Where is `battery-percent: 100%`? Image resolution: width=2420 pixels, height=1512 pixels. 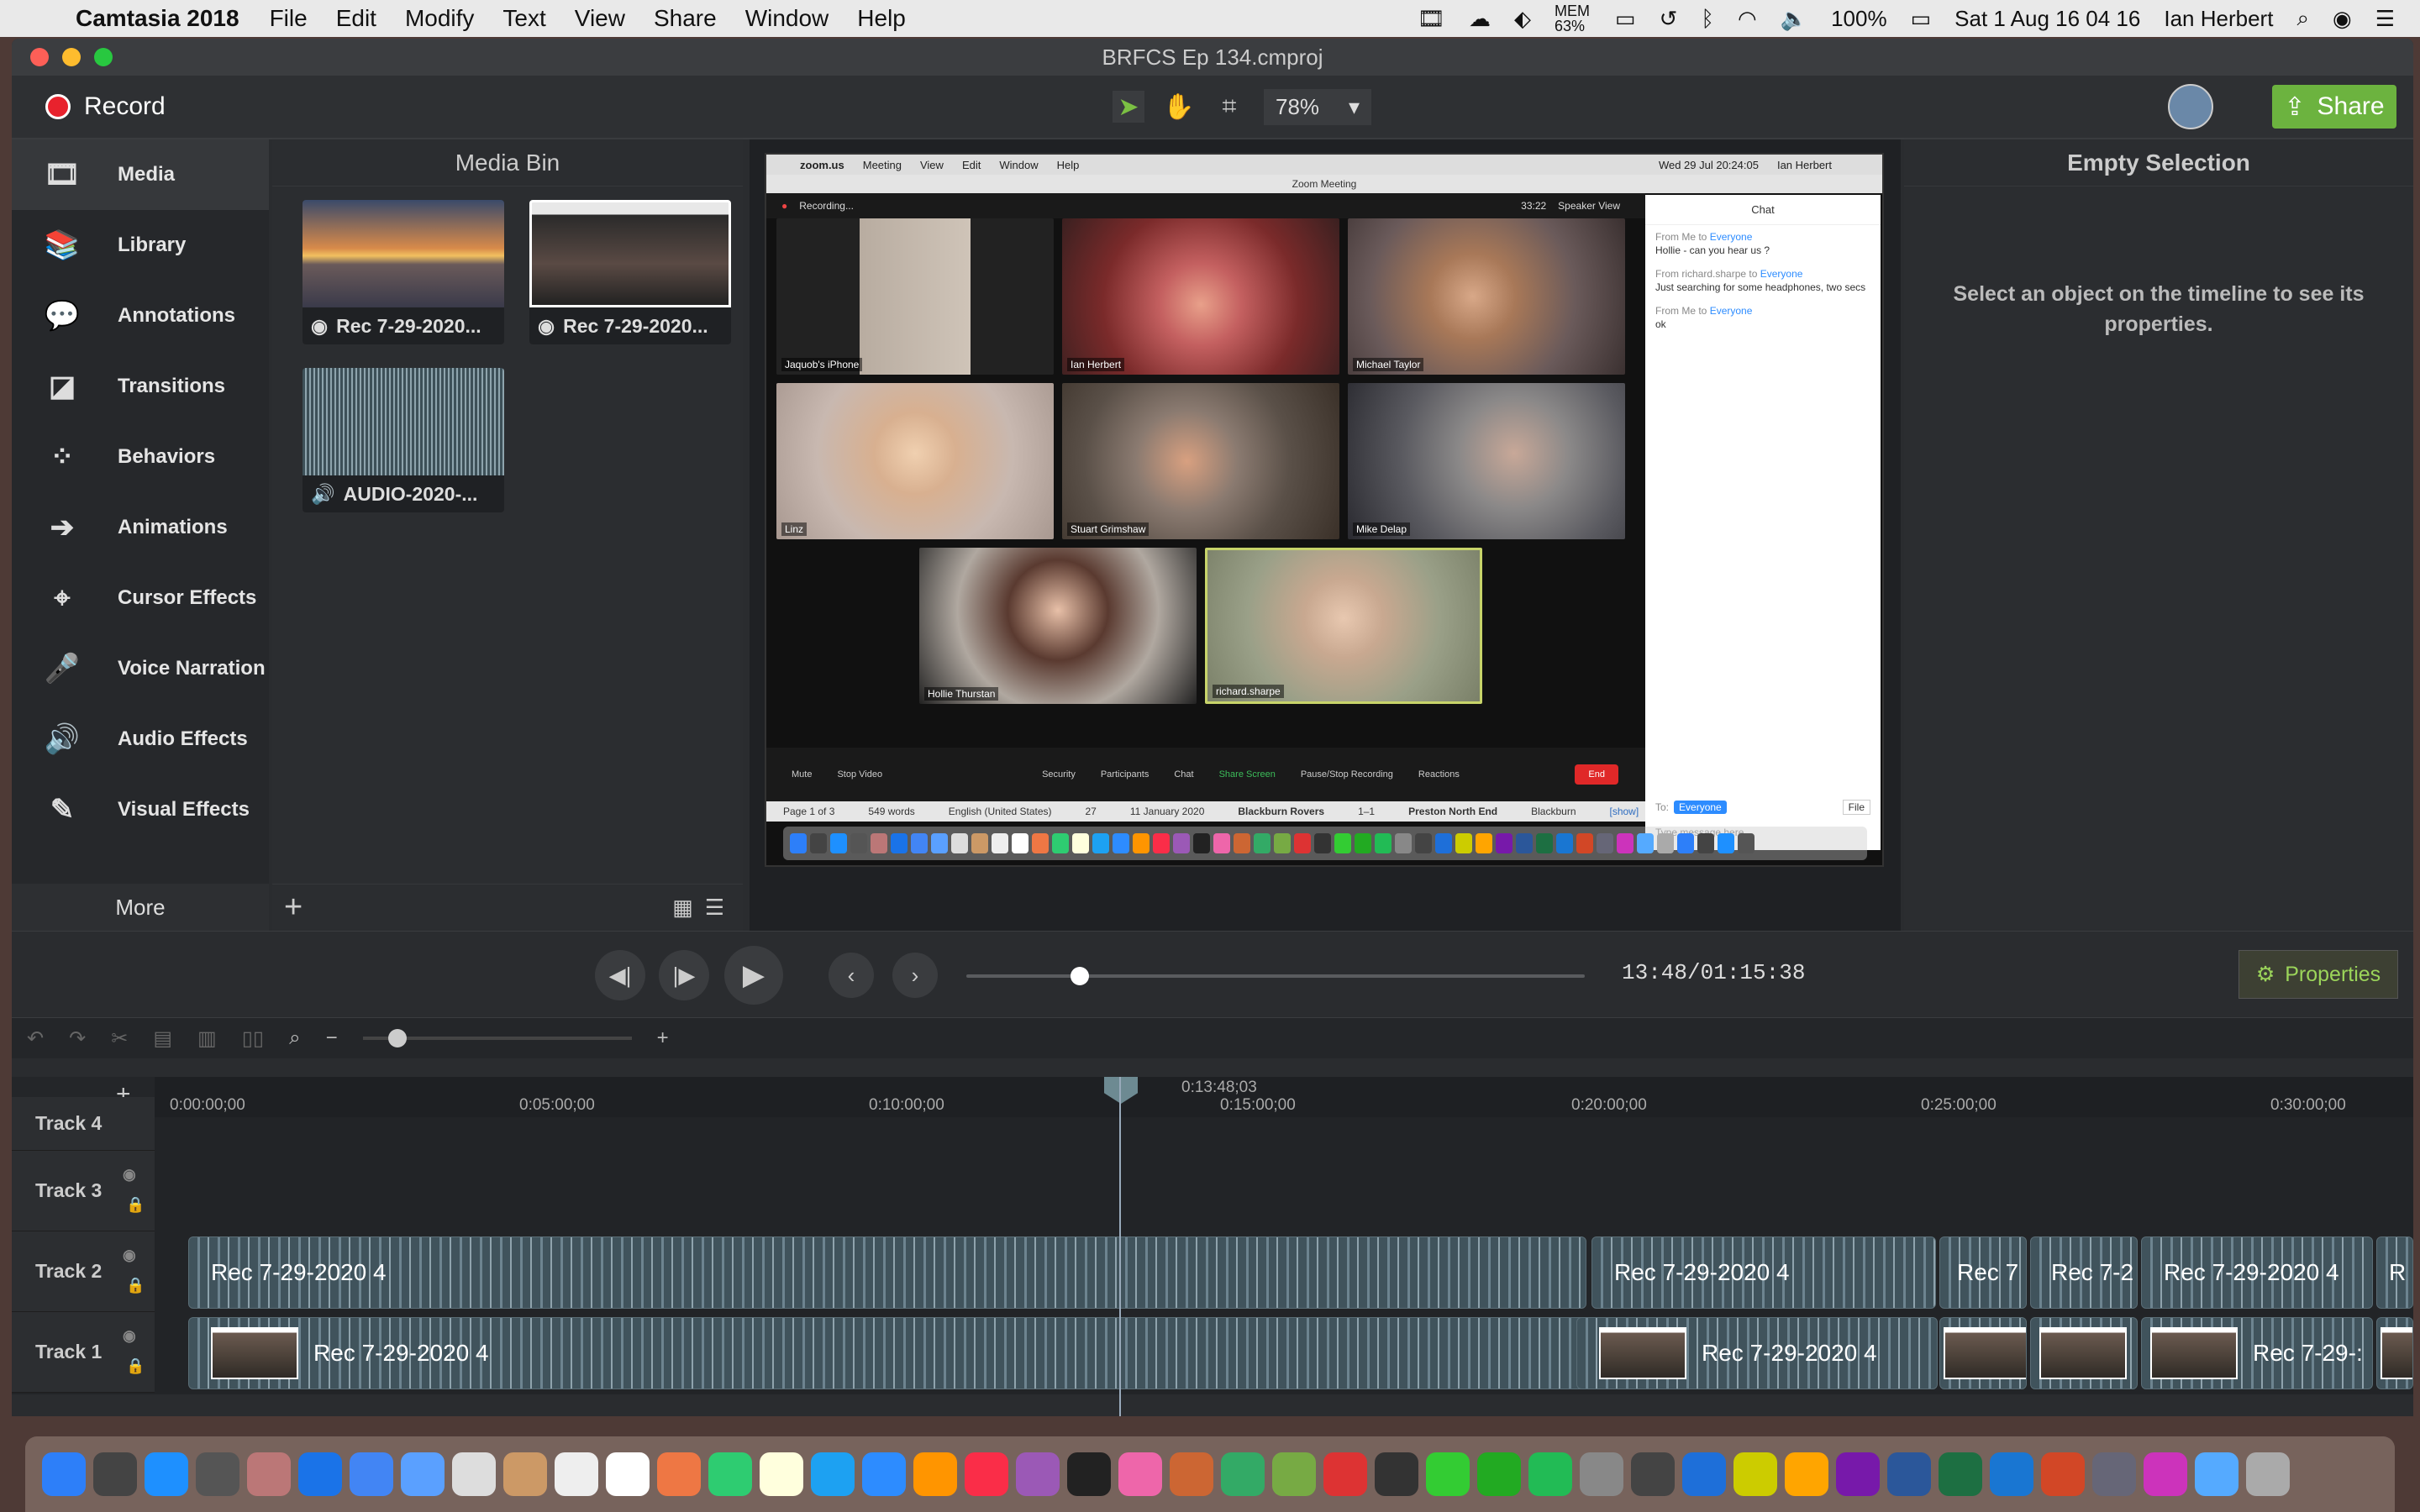
battery-percent: 100% is located at coordinates (1859, 19).